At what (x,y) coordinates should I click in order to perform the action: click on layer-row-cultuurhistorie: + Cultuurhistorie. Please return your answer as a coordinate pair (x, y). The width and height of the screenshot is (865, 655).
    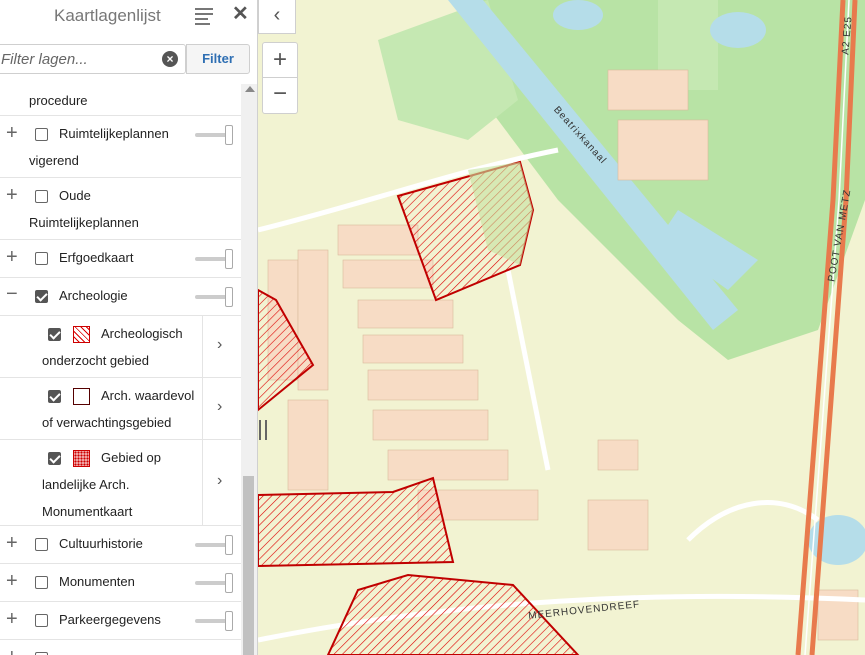
    Looking at the image, I should click on (120, 545).